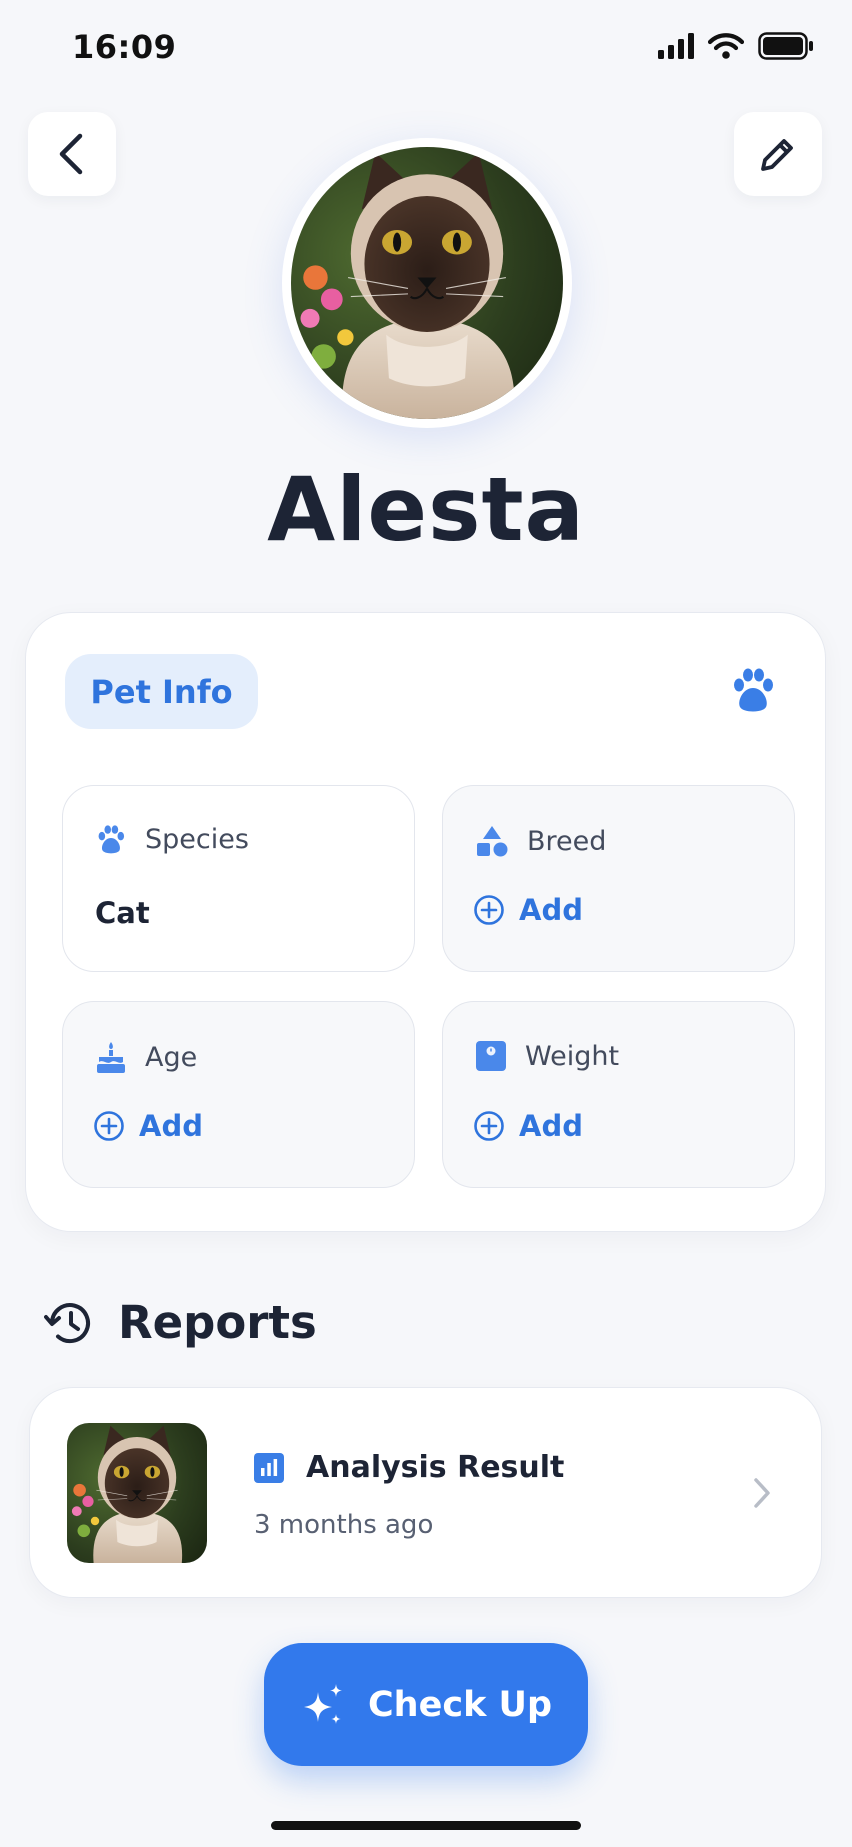 Image resolution: width=852 pixels, height=1847 pixels. I want to click on species-value: Cat, so click(122, 913).